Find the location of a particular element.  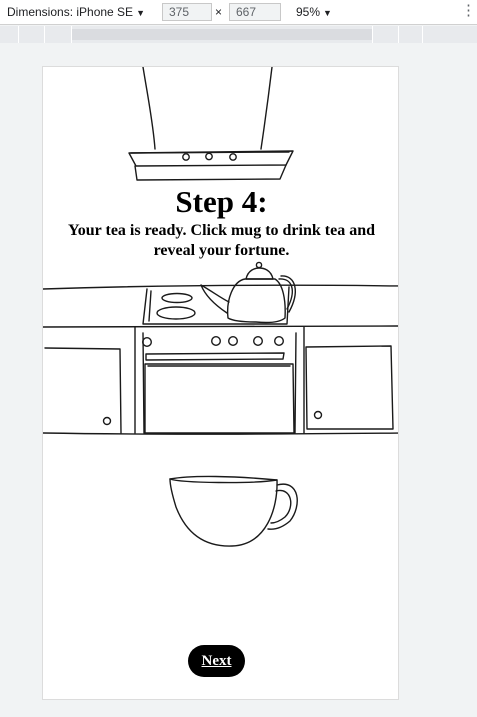

times-sign: × is located at coordinates (219, 12).